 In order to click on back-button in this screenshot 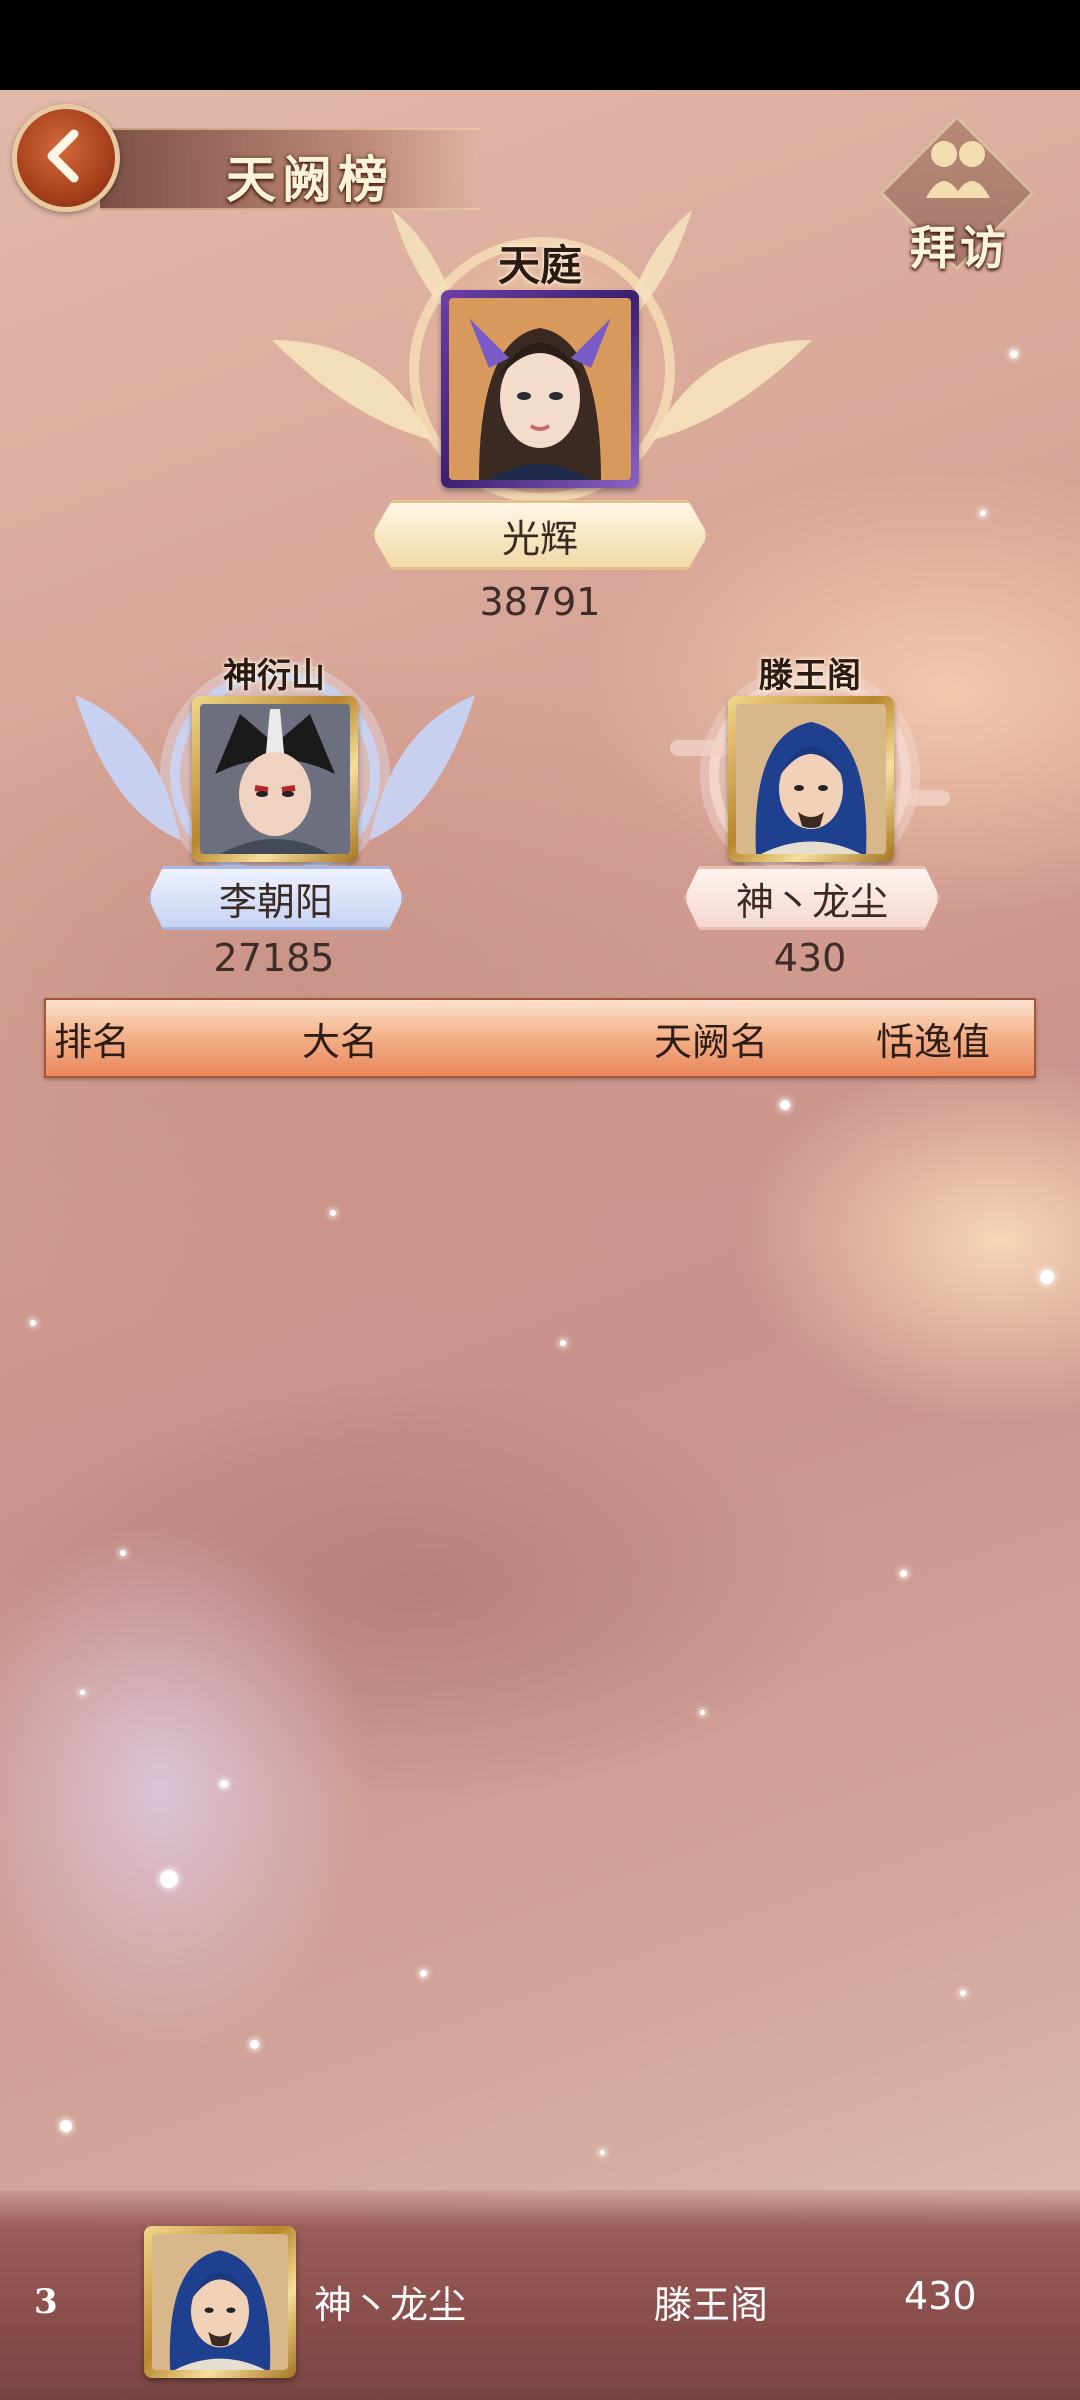, I will do `click(66, 158)`.